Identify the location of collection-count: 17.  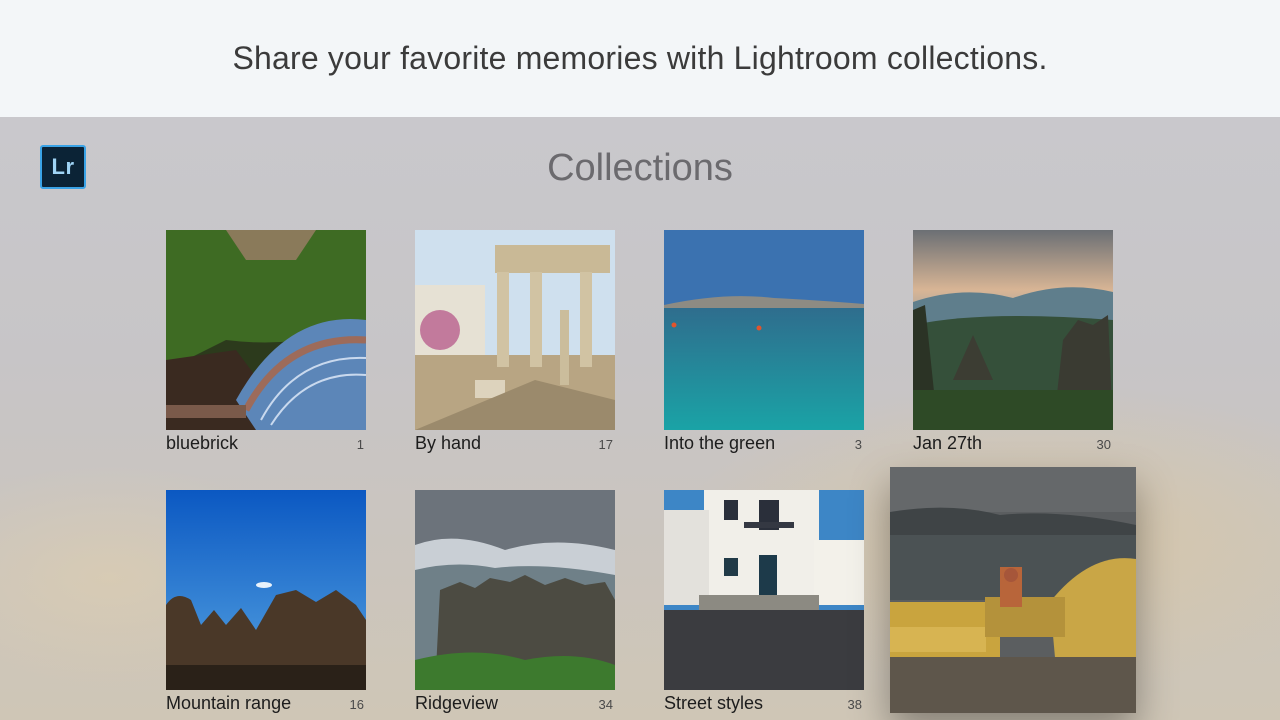
(605, 444).